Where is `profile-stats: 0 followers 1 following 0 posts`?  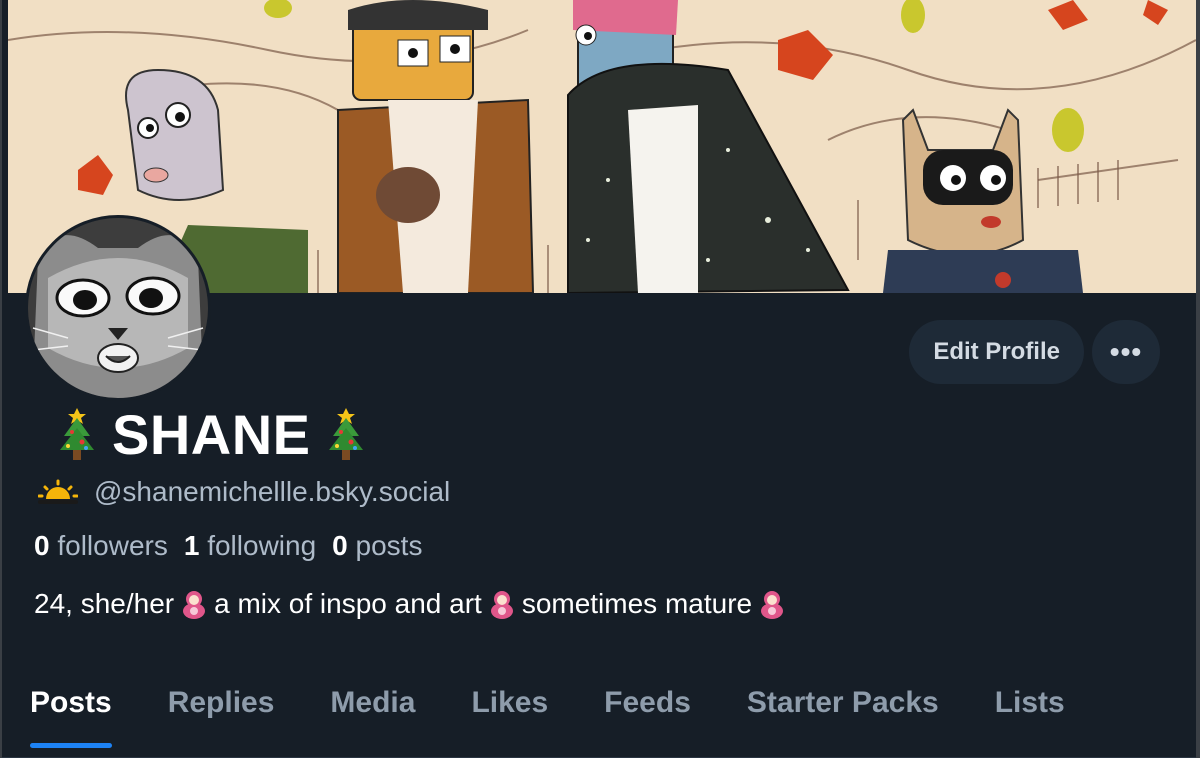
profile-stats: 0 followers 1 following 0 posts is located at coordinates (228, 546).